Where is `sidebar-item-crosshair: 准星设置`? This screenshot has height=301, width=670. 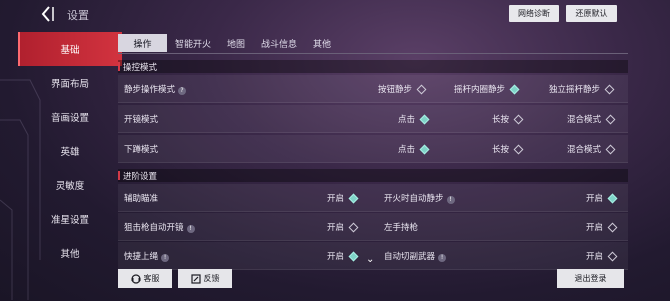
sidebar-item-crosshair: 准星设置 is located at coordinates (70, 219).